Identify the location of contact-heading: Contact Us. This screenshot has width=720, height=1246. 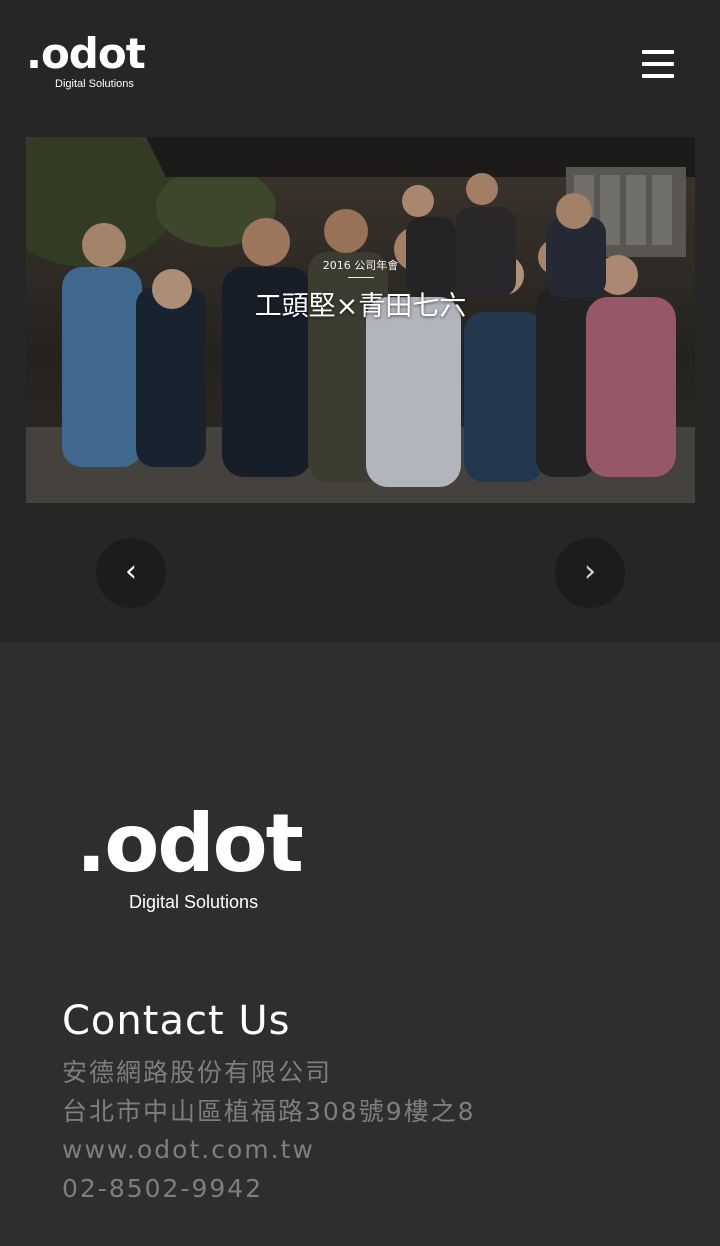
(176, 1021).